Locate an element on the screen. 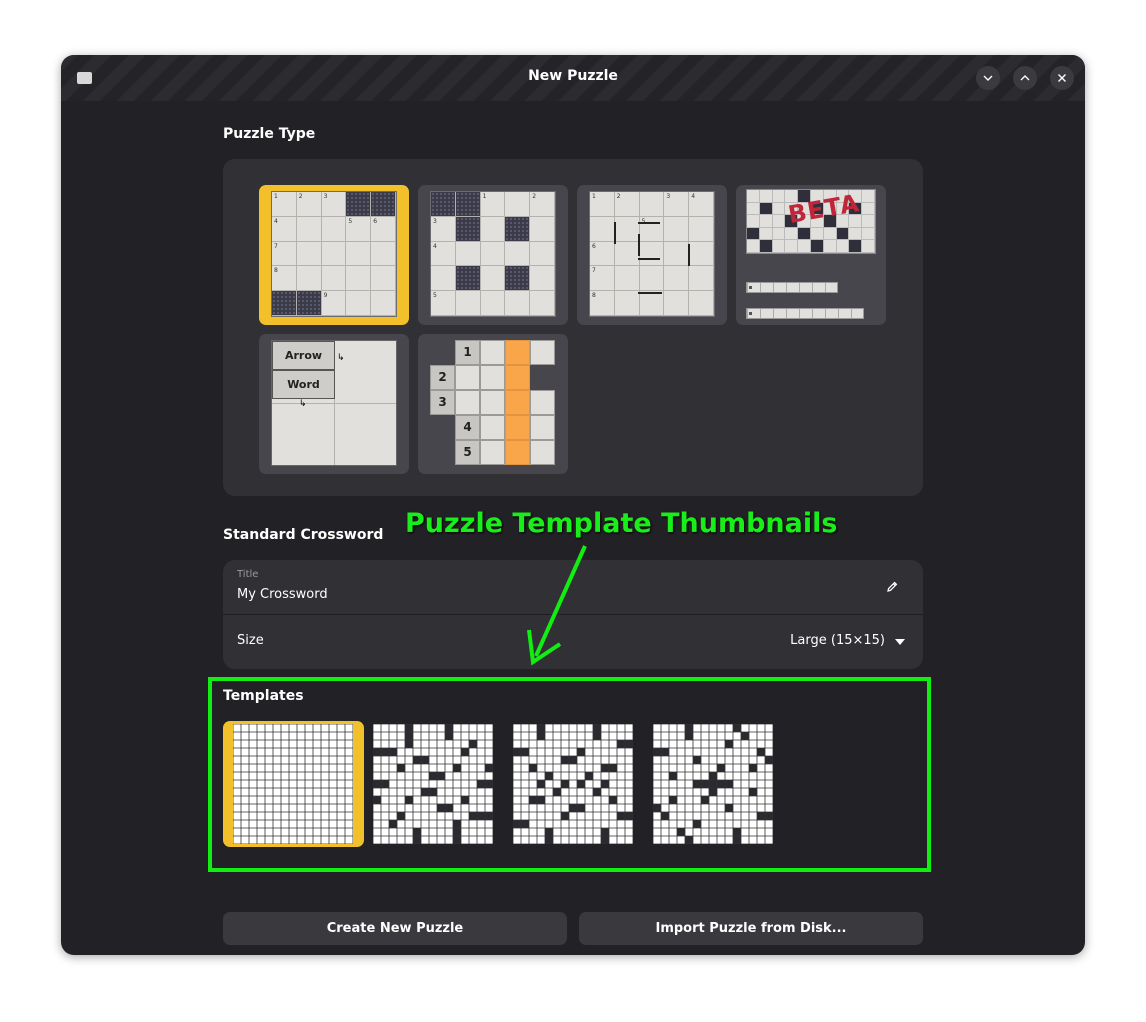 The image size is (1146, 1022). title-field: My Crossword is located at coordinates (282, 594).